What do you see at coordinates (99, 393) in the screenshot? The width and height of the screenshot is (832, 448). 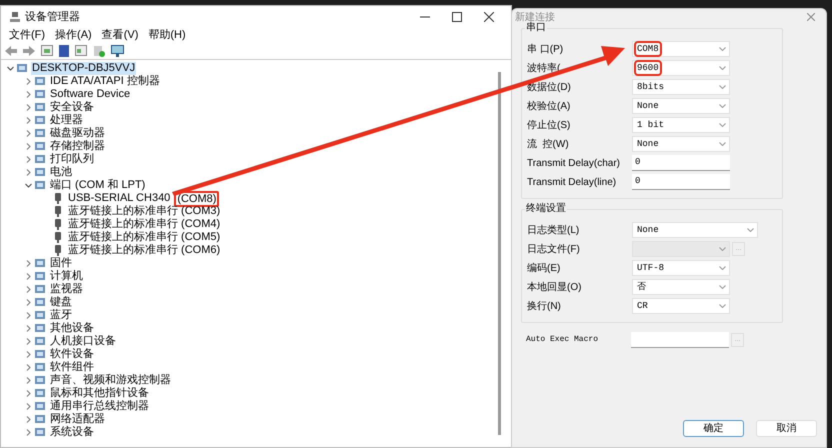 I see `tree-item: 鼠标和其他指针设备` at bounding box center [99, 393].